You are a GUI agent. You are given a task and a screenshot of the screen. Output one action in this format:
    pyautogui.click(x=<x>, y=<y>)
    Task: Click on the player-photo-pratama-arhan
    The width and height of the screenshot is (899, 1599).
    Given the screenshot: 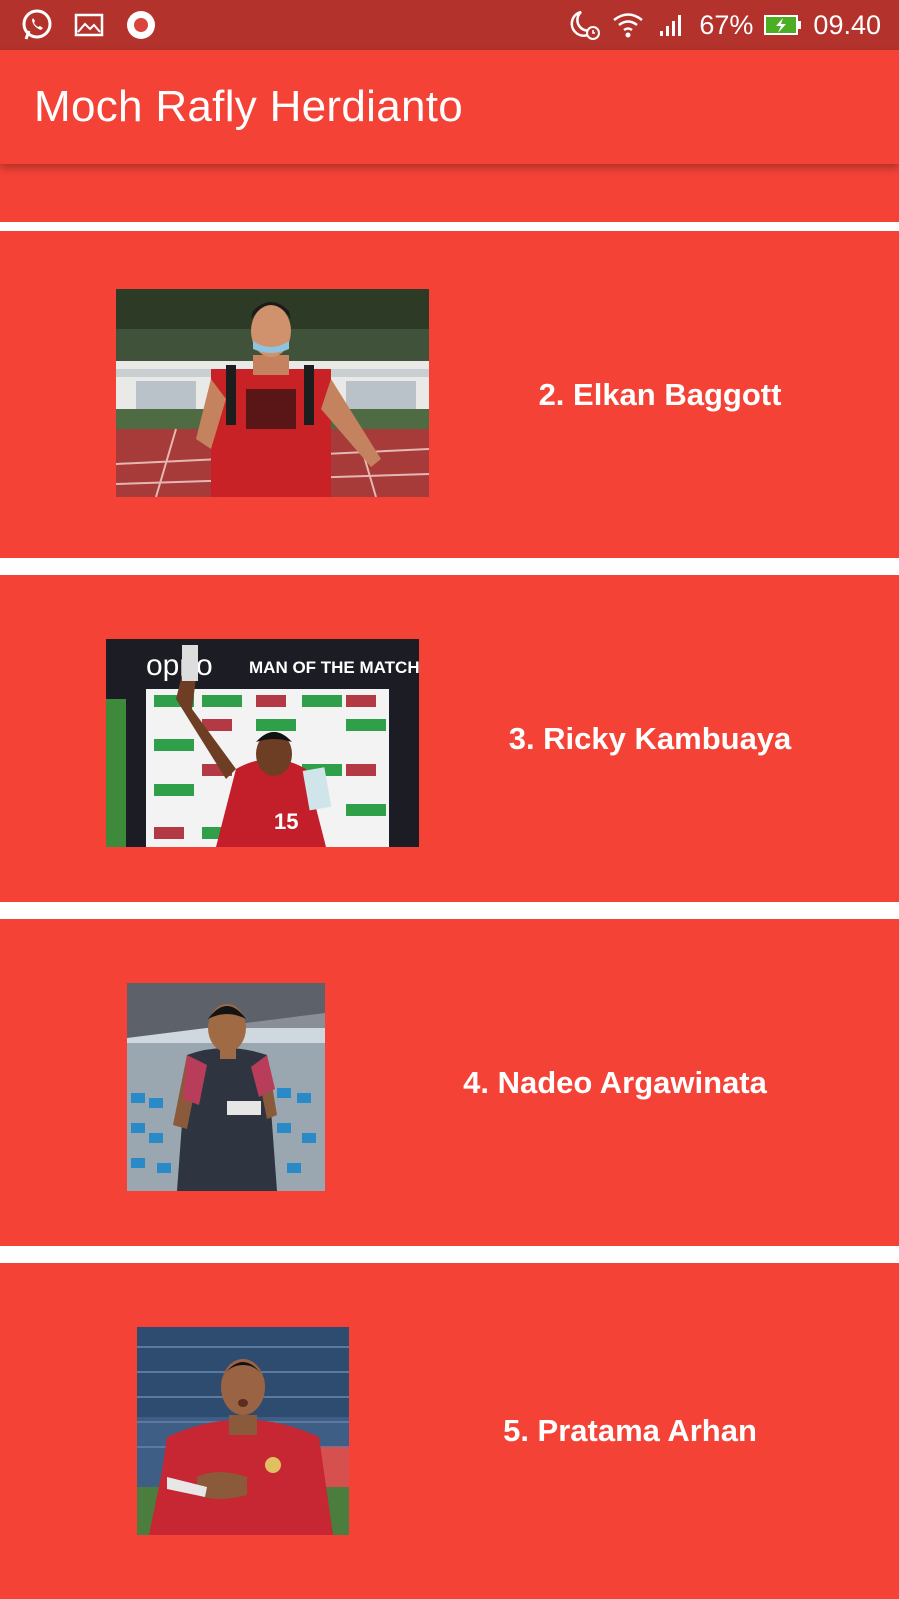 What is the action you would take?
    pyautogui.click(x=243, y=1431)
    